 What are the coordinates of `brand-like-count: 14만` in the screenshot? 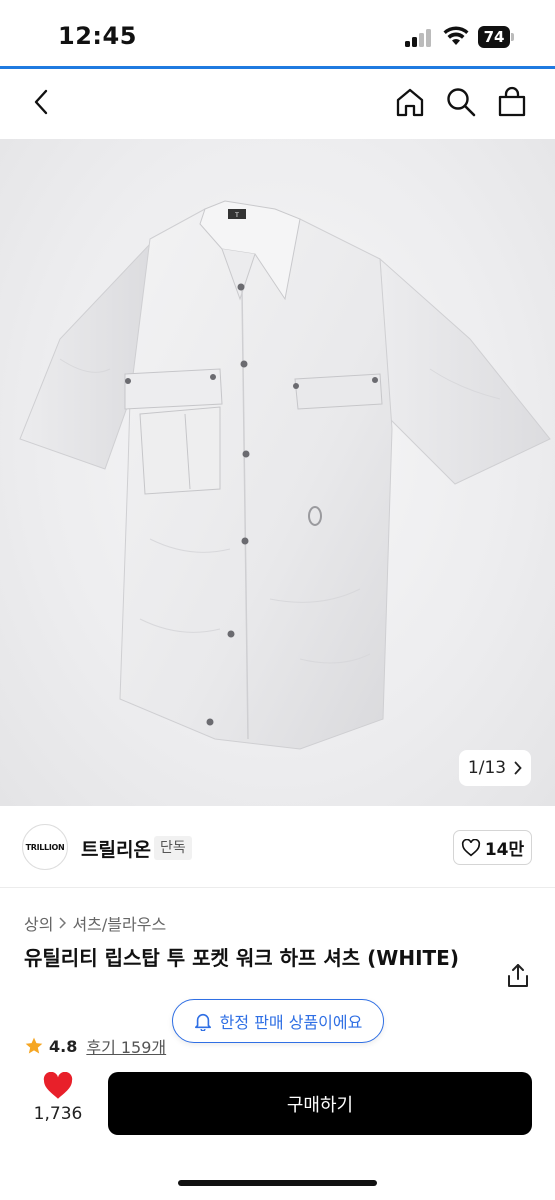 It's located at (504, 850).